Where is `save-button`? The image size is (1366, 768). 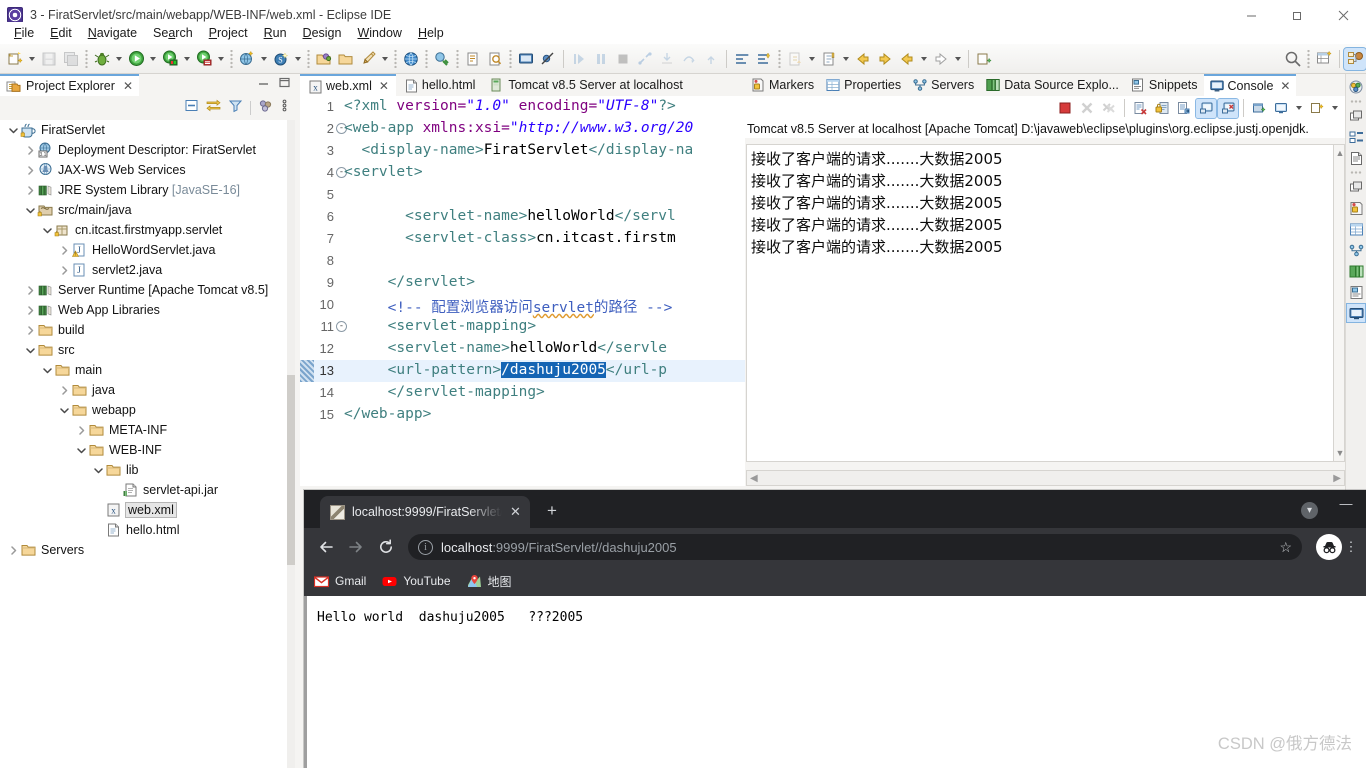 save-button is located at coordinates (49, 59).